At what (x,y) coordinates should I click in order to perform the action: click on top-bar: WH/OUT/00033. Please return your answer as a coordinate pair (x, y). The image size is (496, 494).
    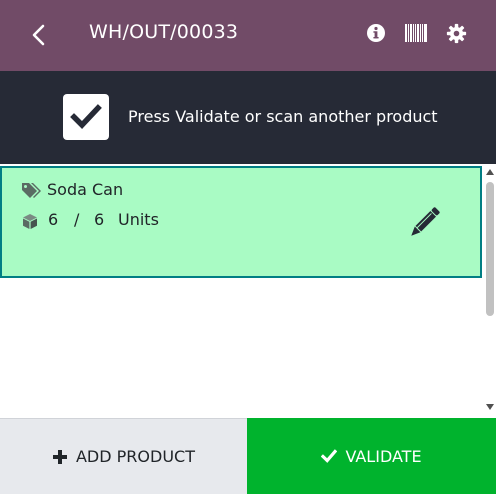
    Looking at the image, I should click on (248, 35).